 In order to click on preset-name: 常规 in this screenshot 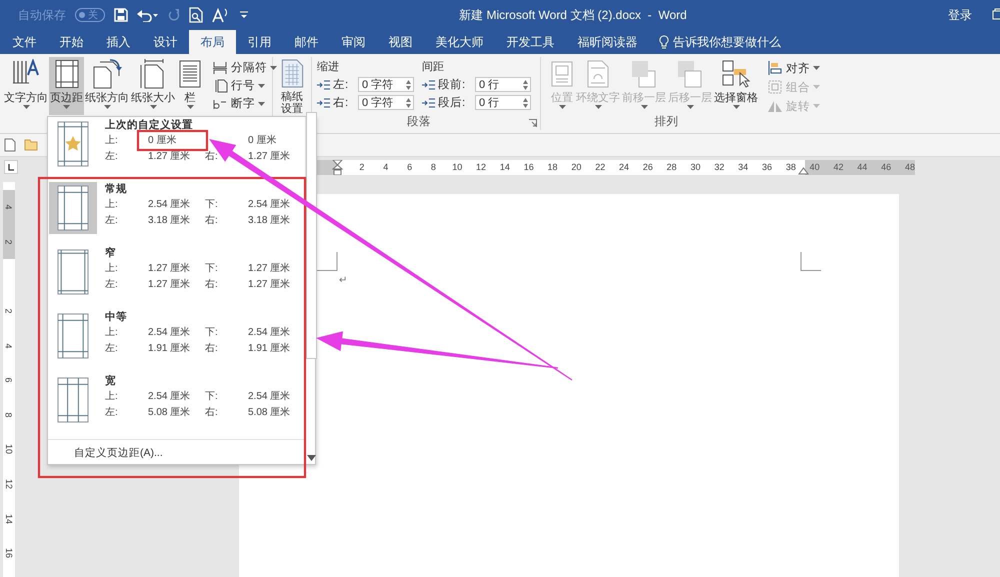, I will do `click(116, 189)`.